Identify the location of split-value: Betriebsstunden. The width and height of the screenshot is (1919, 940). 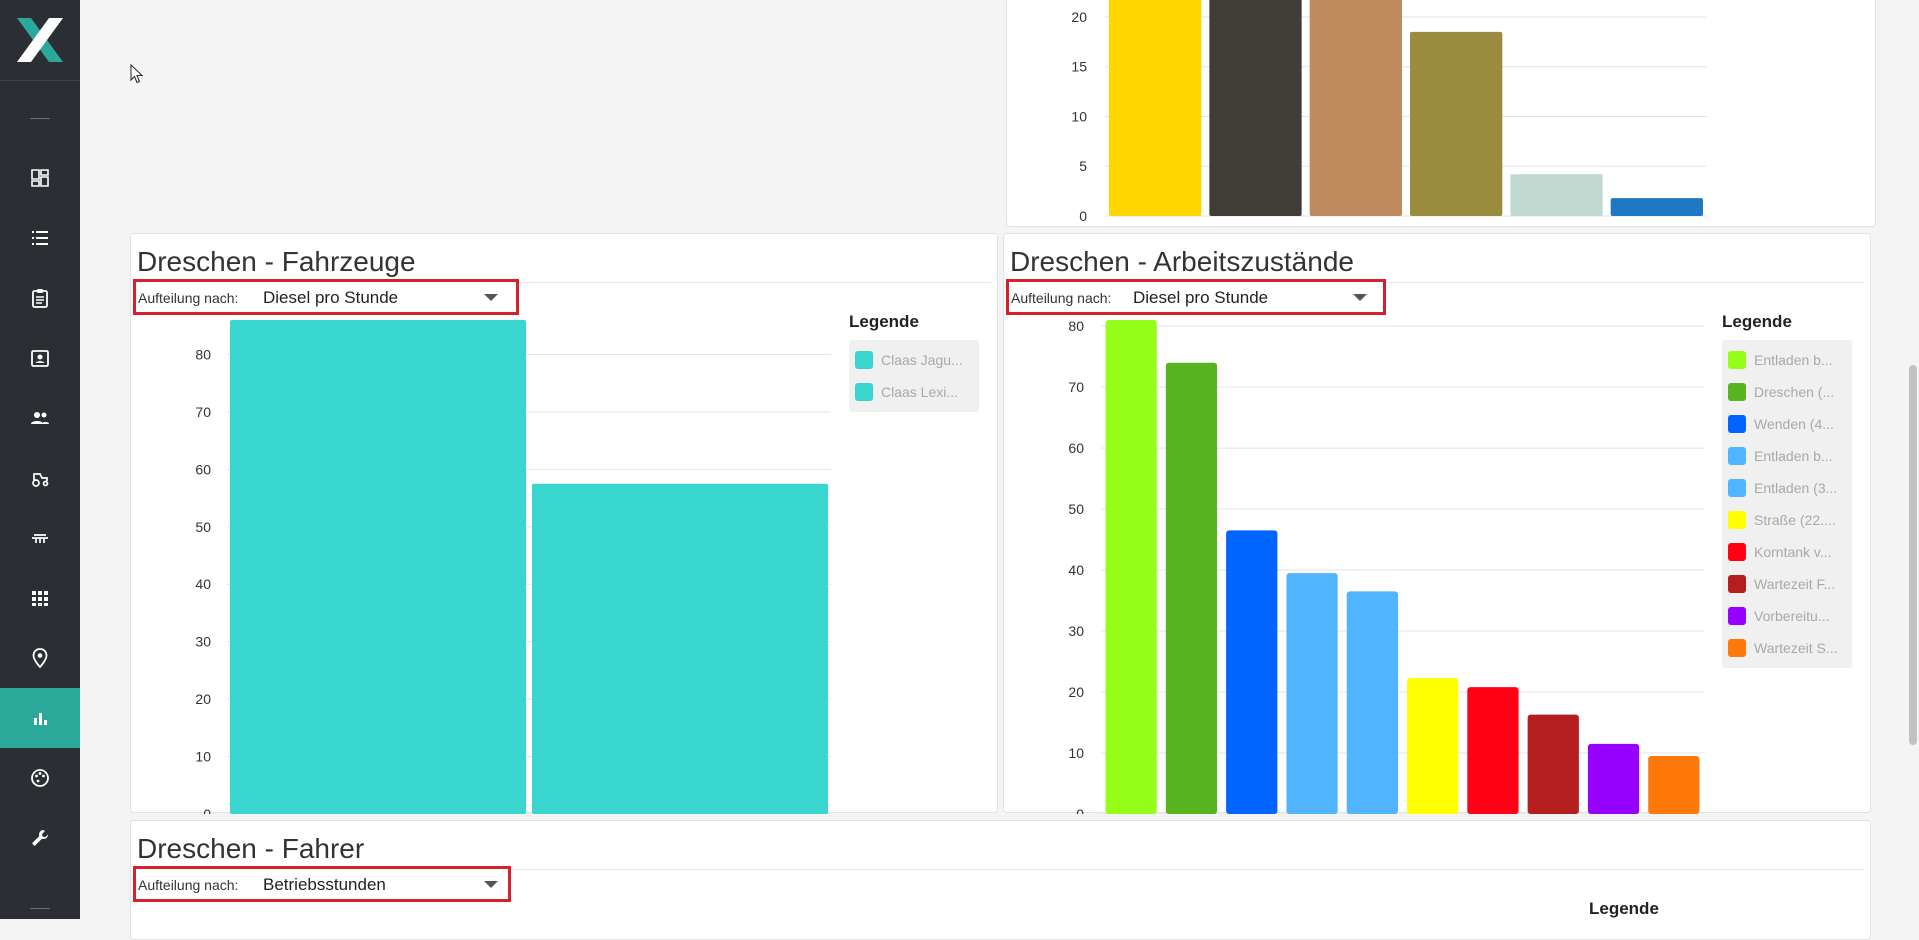
(324, 884).